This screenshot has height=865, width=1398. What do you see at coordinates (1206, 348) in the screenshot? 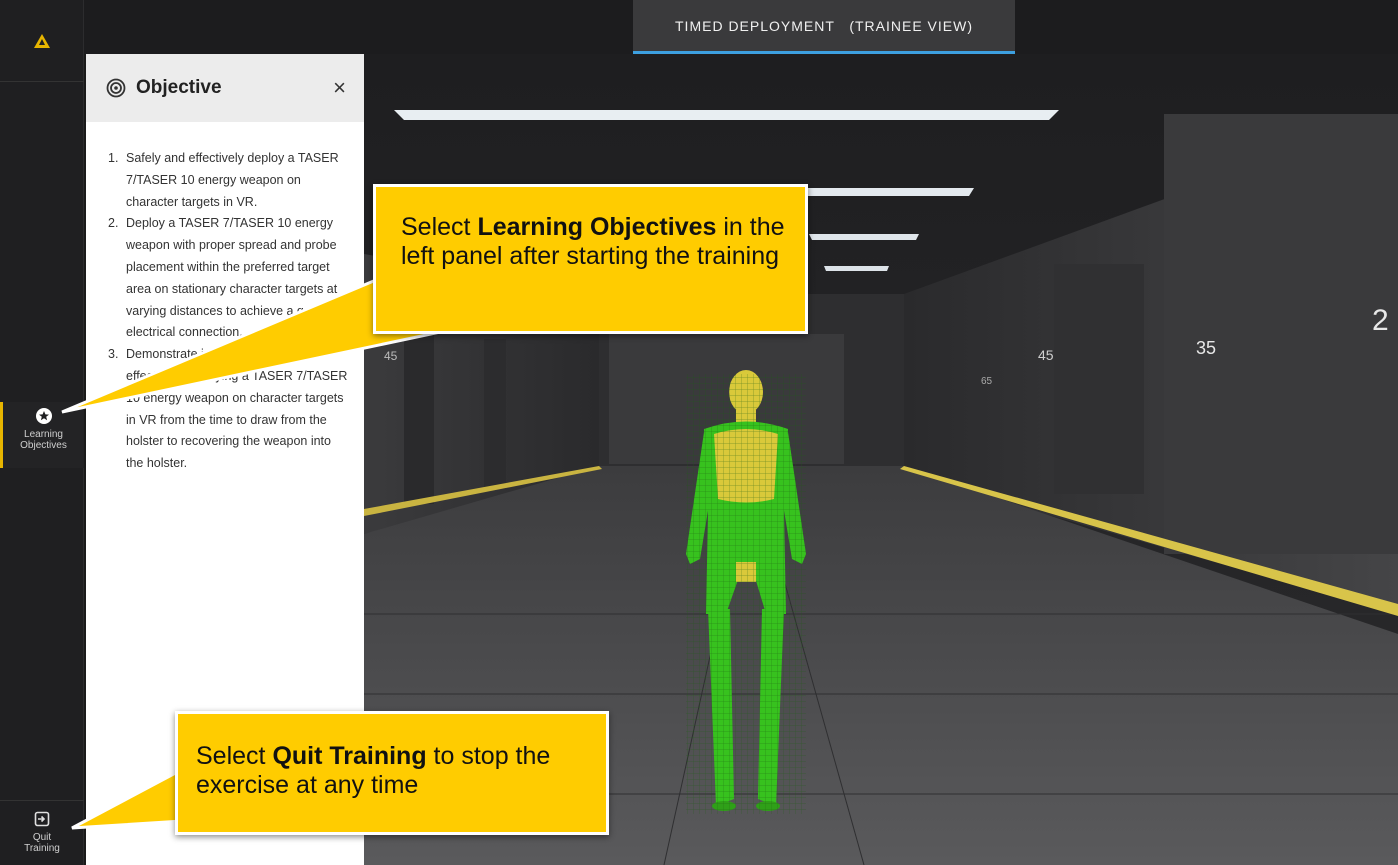
I see `marker-35: 35` at bounding box center [1206, 348].